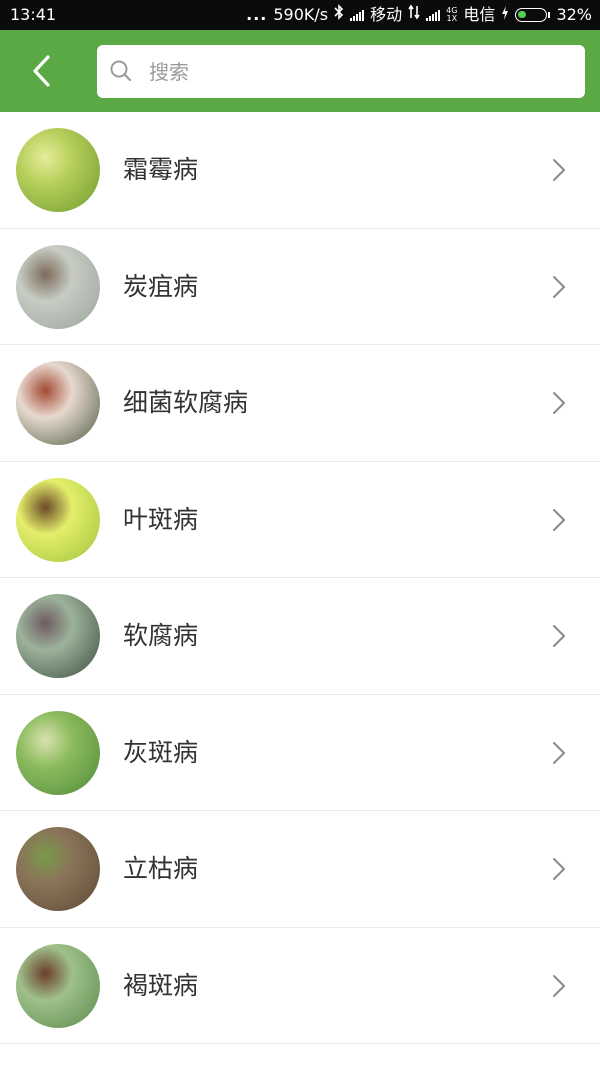 This screenshot has width=600, height=1067. I want to click on carrier-2-label: 电信, so click(479, 14).